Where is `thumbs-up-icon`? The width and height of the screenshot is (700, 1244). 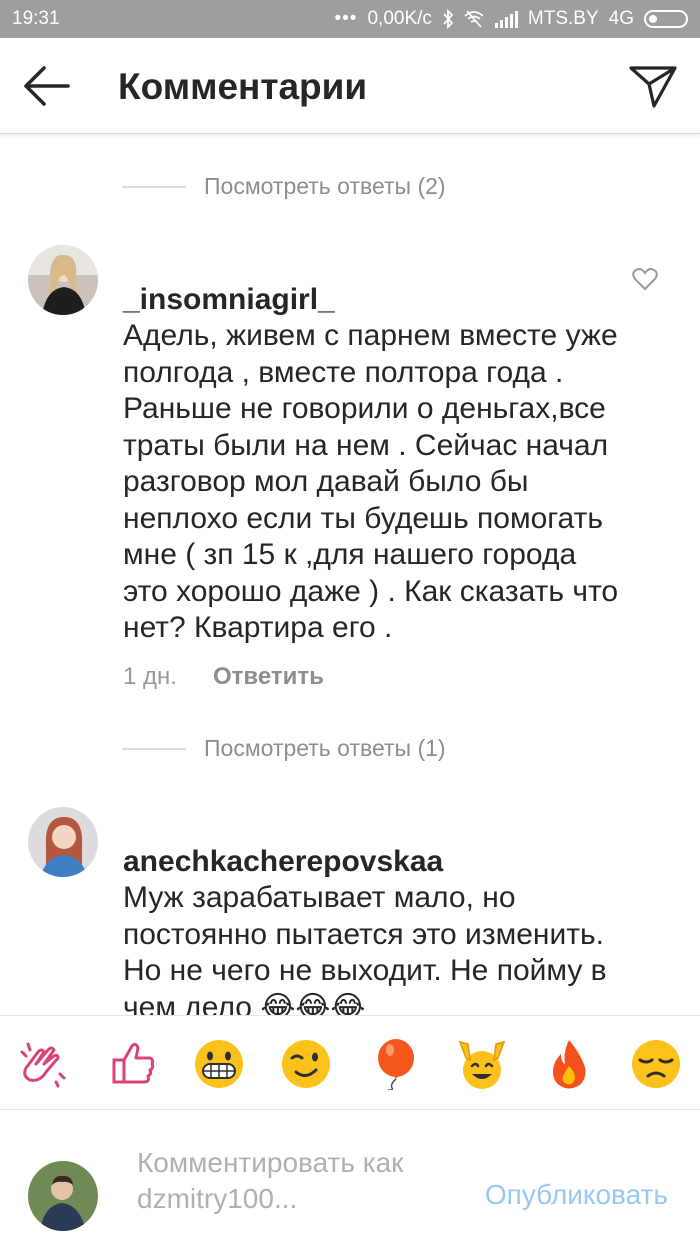
thumbs-up-icon is located at coordinates (134, 1064).